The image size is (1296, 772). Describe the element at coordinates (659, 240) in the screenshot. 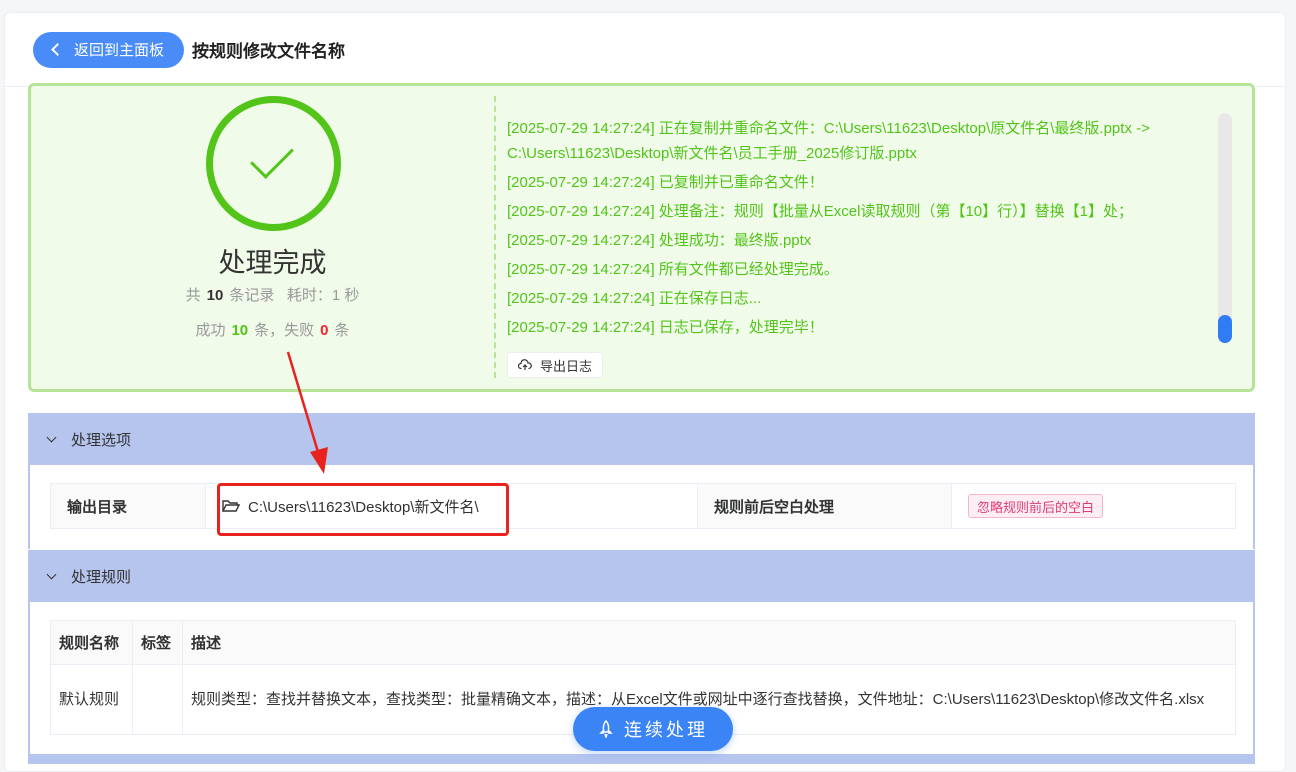

I see `log-line: [2025-07-29 14:27:24] 处理成功：最终版.pptx` at that location.